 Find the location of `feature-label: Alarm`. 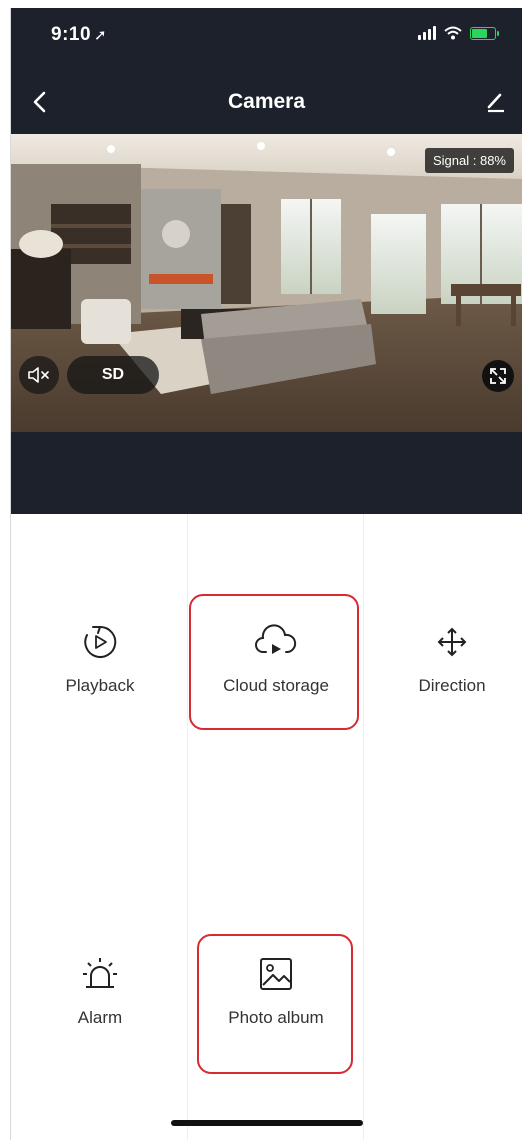

feature-label: Alarm is located at coordinates (100, 1017).